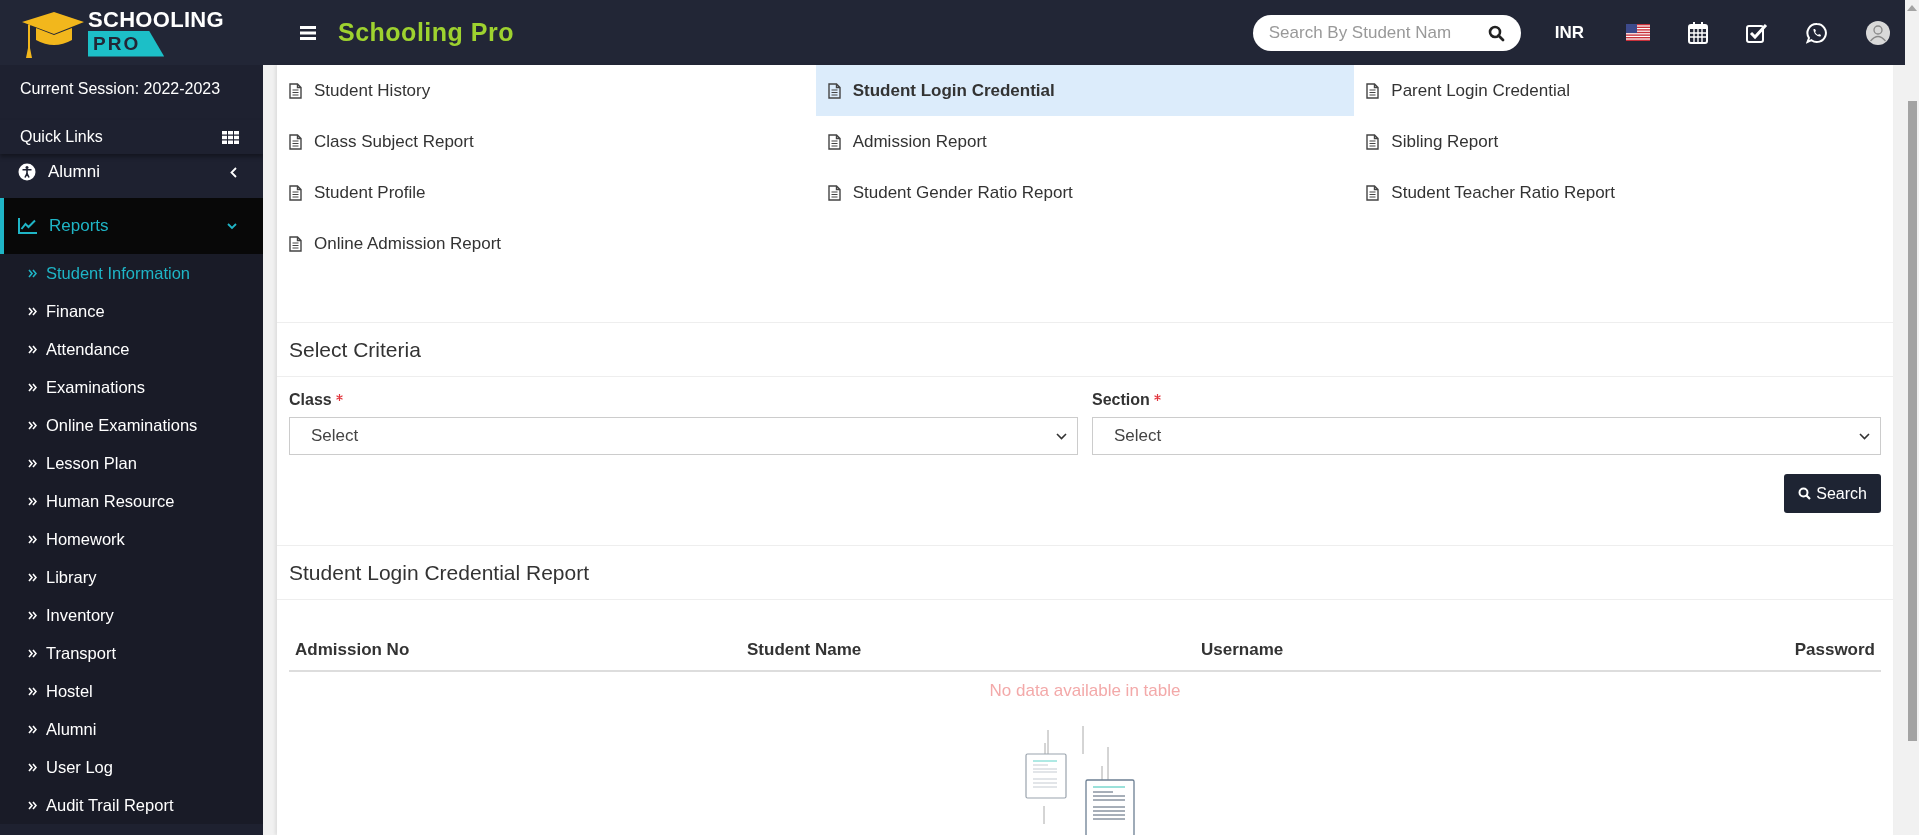 The height and width of the screenshot is (835, 1919). I want to click on field-label: Class, so click(310, 400).